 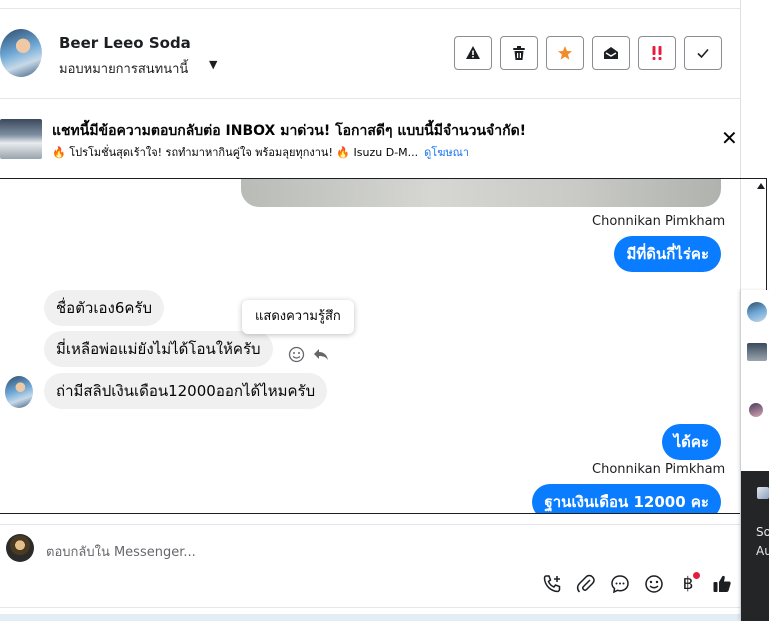 I want to click on image-message, so click(x=481, y=193).